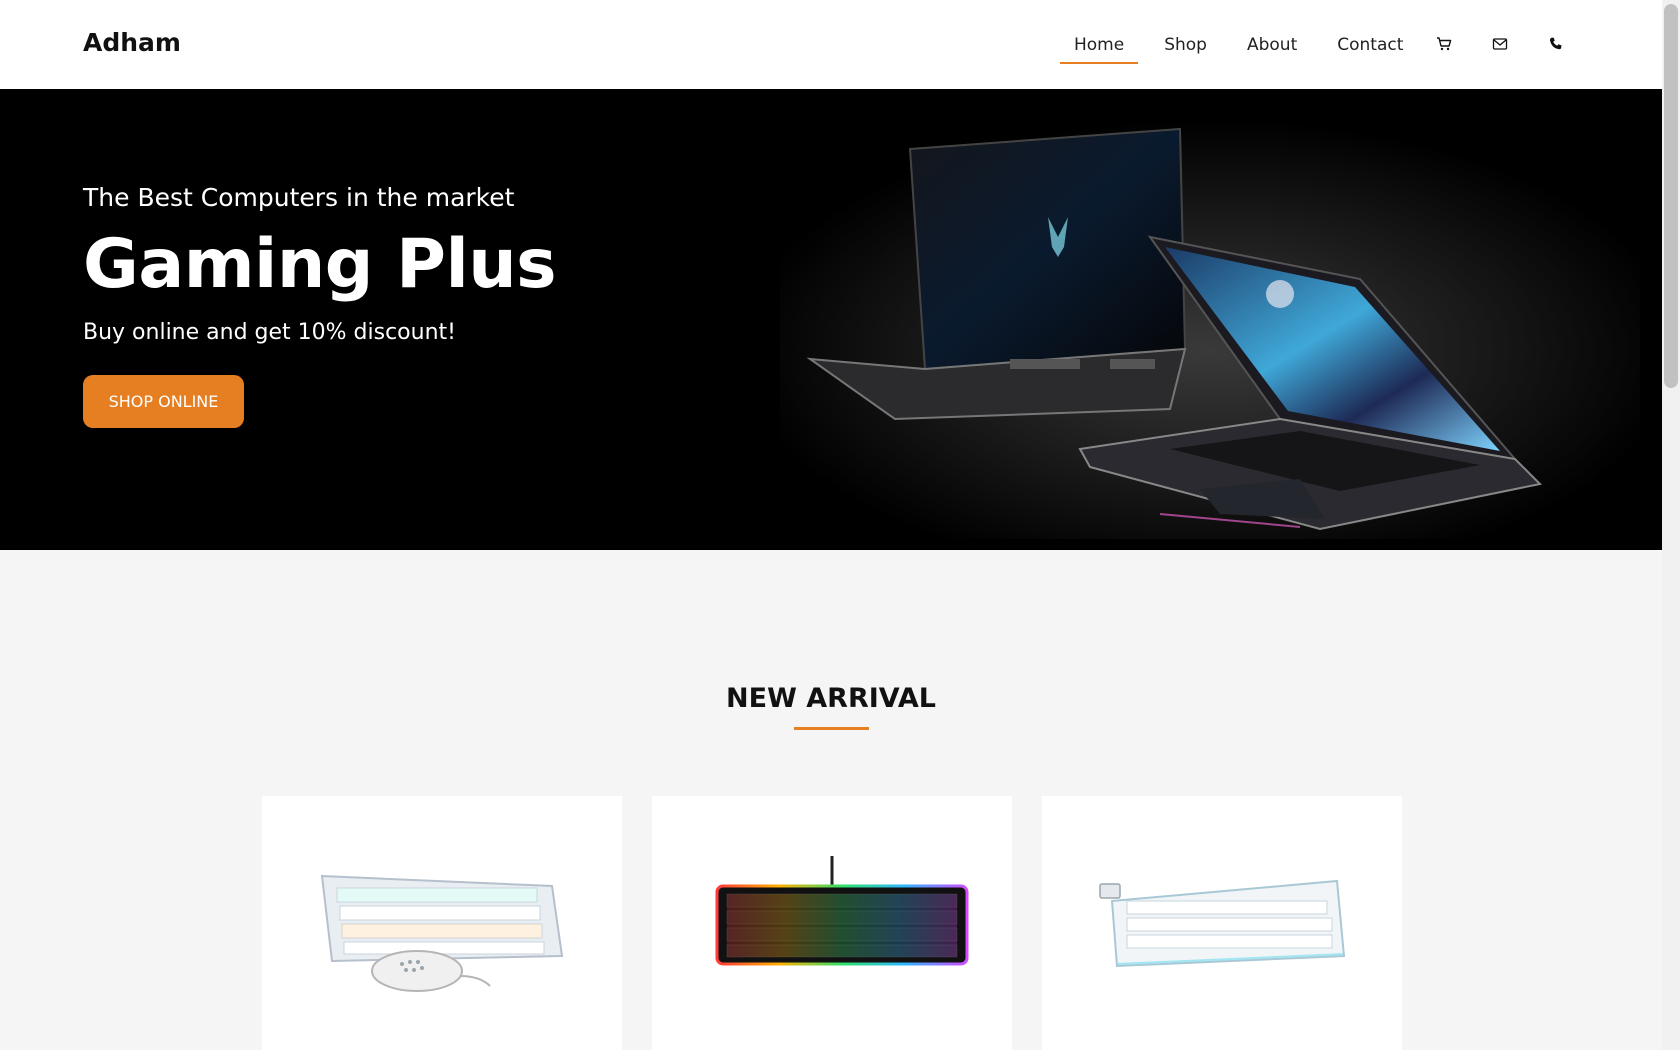  What do you see at coordinates (320, 264) in the screenshot?
I see `hero-title: Gaming Plus` at bounding box center [320, 264].